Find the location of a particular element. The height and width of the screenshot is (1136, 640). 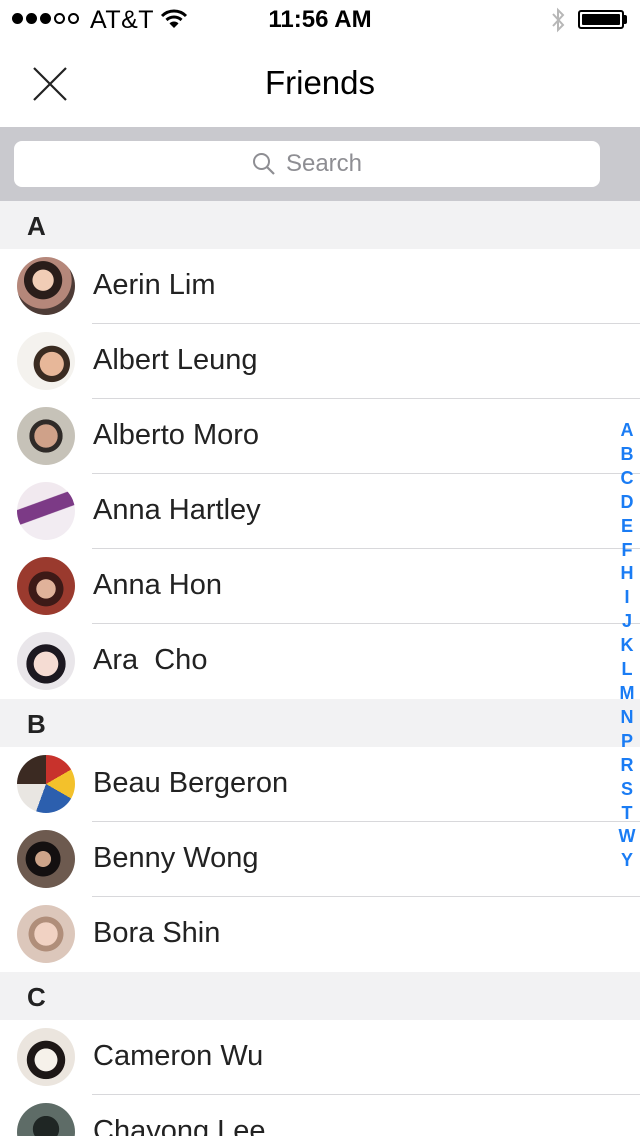

friend-row: Bora Shin is located at coordinates (320, 934).